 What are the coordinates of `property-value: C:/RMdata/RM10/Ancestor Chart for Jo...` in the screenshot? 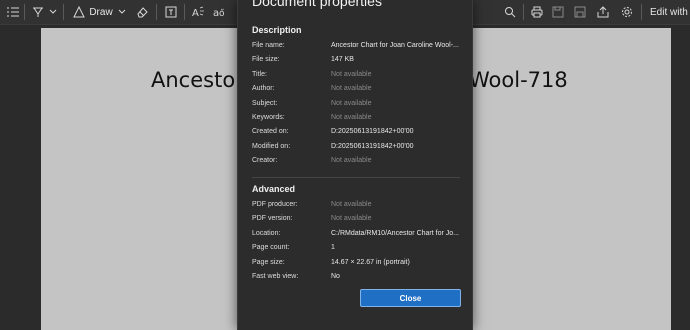 It's located at (395, 233).